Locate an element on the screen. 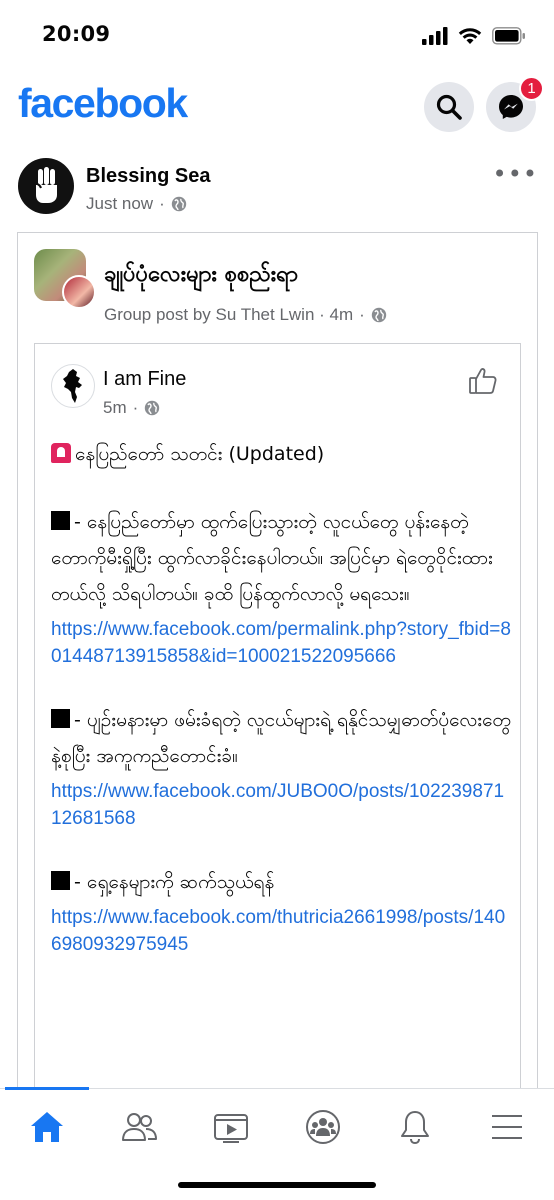 The width and height of the screenshot is (554, 1200). app-header: facebook 1 is located at coordinates (277, 106).